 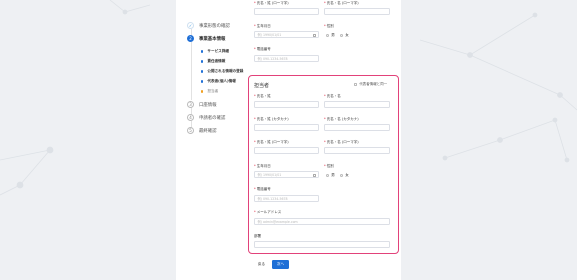 What do you see at coordinates (190, 130) in the screenshot?
I see `step-number: 5` at bounding box center [190, 130].